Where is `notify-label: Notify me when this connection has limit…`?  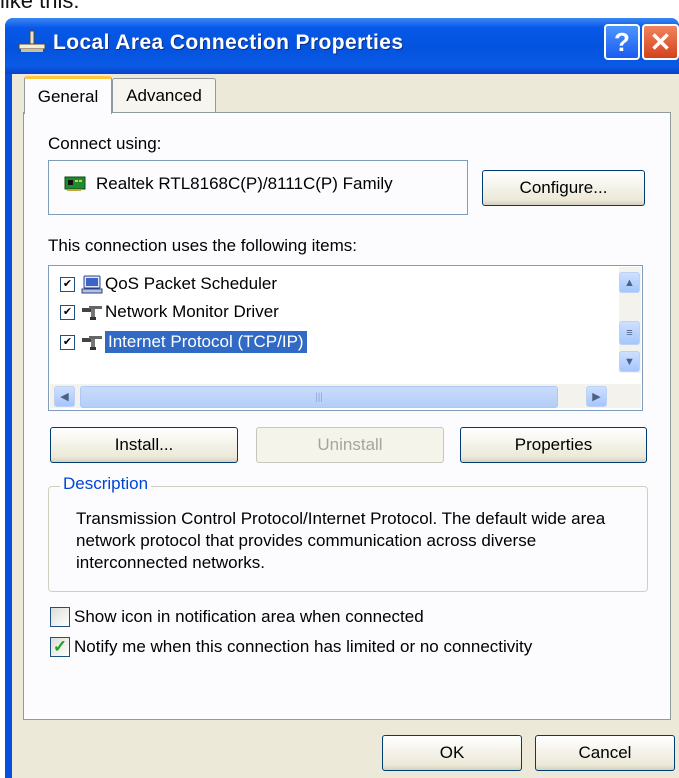
notify-label: Notify me when this connection has limit… is located at coordinates (303, 646).